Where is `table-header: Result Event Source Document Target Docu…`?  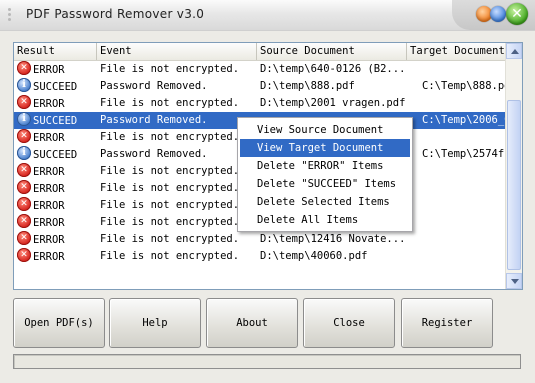 table-header: Result Event Source Document Target Docu… is located at coordinates (260, 52).